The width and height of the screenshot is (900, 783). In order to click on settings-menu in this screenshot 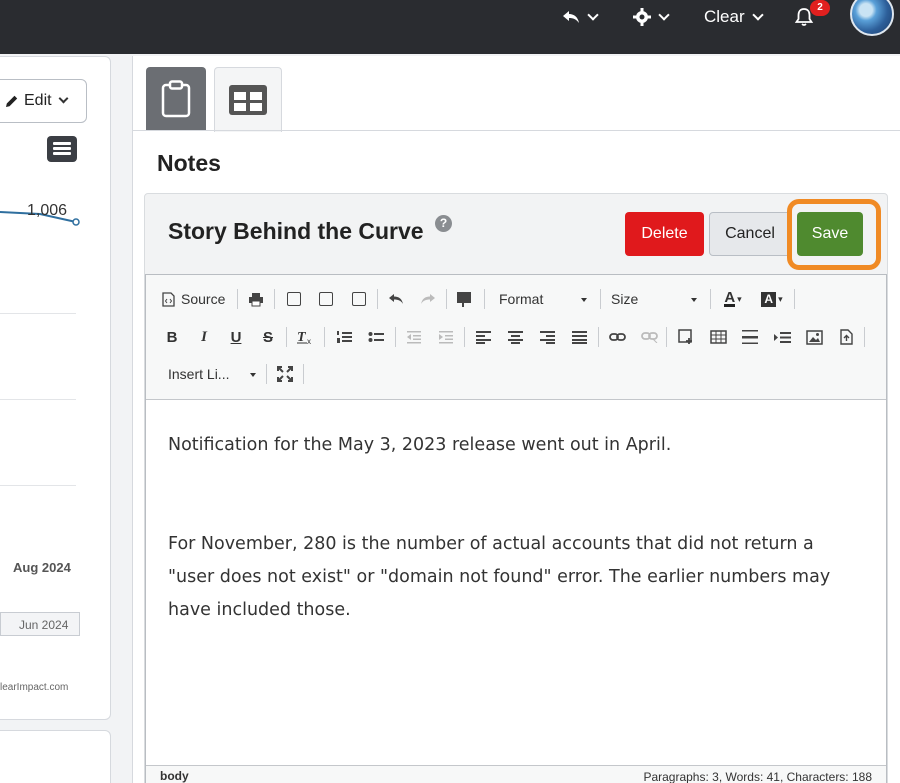, I will do `click(651, 17)`.